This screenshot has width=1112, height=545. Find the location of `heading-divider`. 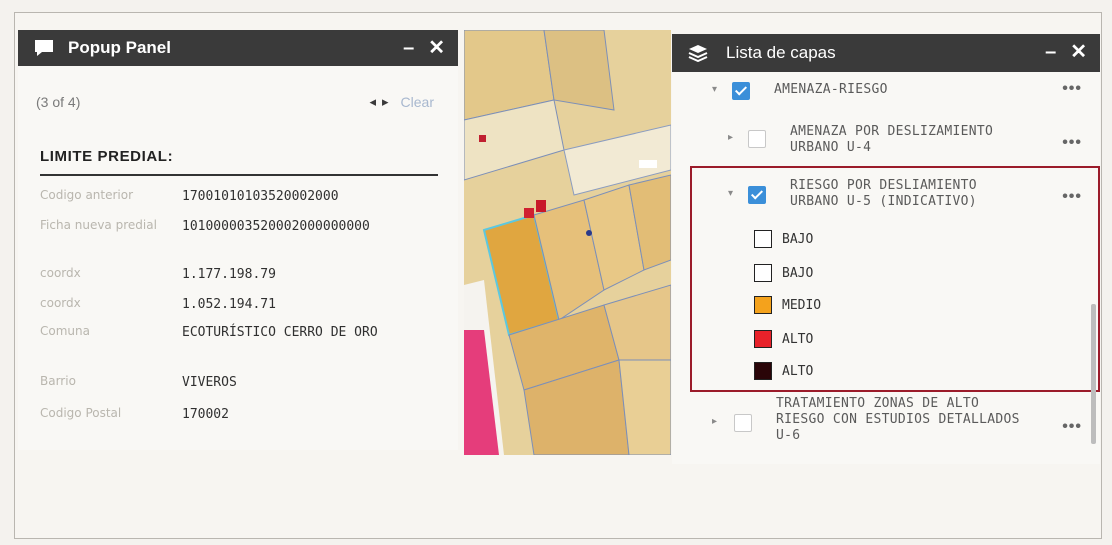

heading-divider is located at coordinates (239, 175).